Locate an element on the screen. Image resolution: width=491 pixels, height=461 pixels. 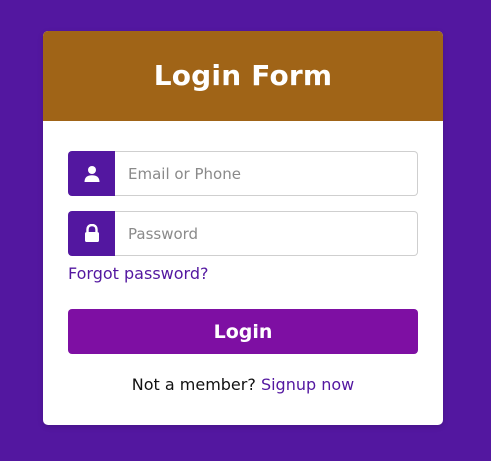
login-button: Login is located at coordinates (243, 331).